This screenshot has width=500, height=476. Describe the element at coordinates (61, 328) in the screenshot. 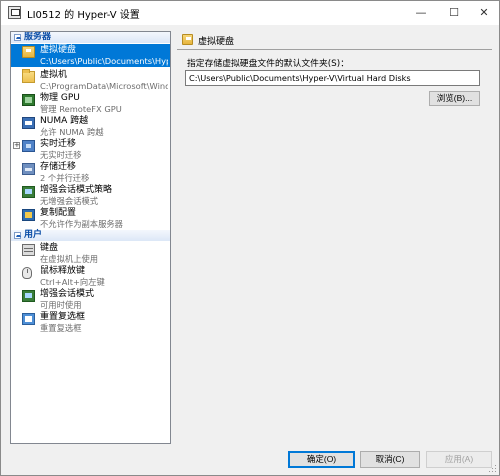

I see `tree-item-detail: 重置复选框` at that location.